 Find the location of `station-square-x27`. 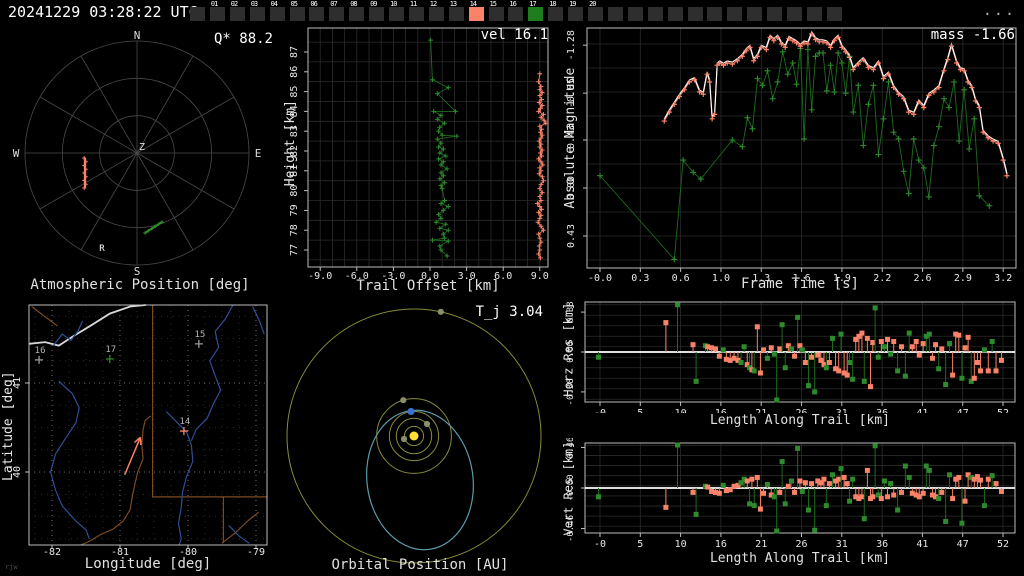

station-square-x27 is located at coordinates (735, 14).